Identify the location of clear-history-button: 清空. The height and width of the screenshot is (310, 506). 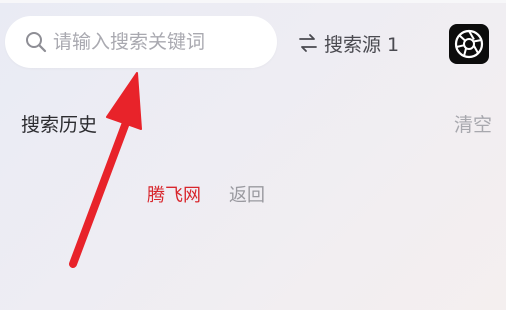
(473, 123).